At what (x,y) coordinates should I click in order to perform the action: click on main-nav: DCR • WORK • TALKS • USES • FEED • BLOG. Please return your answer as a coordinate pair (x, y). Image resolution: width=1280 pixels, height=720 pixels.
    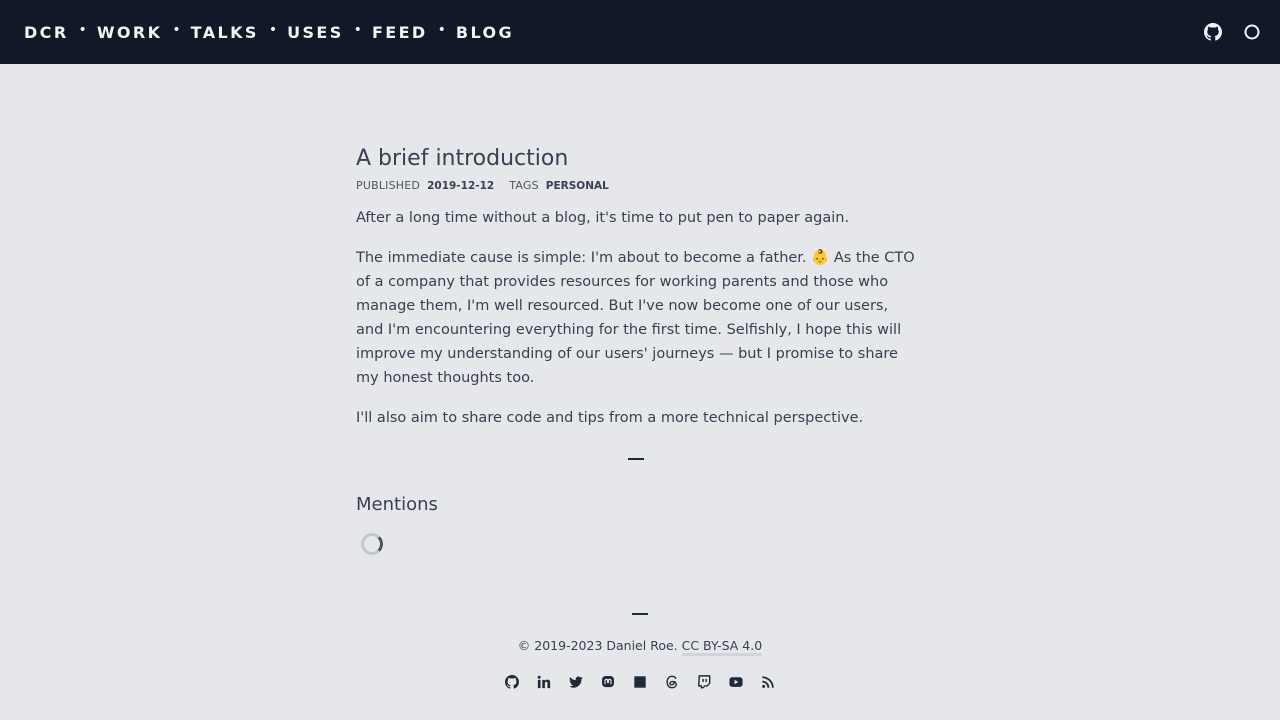
    Looking at the image, I should click on (269, 32).